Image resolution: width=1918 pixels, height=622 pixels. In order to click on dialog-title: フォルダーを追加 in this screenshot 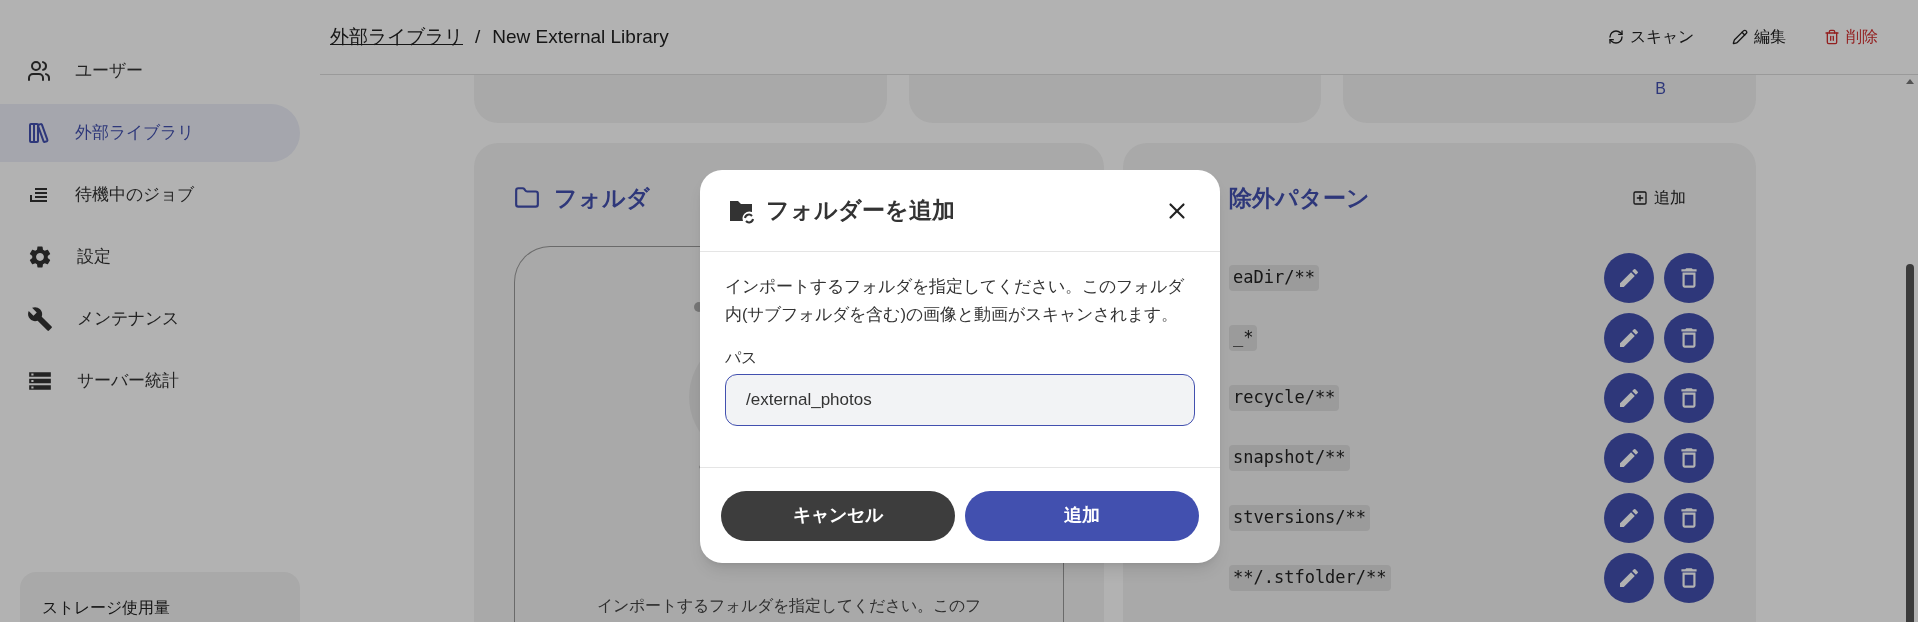, I will do `click(860, 211)`.